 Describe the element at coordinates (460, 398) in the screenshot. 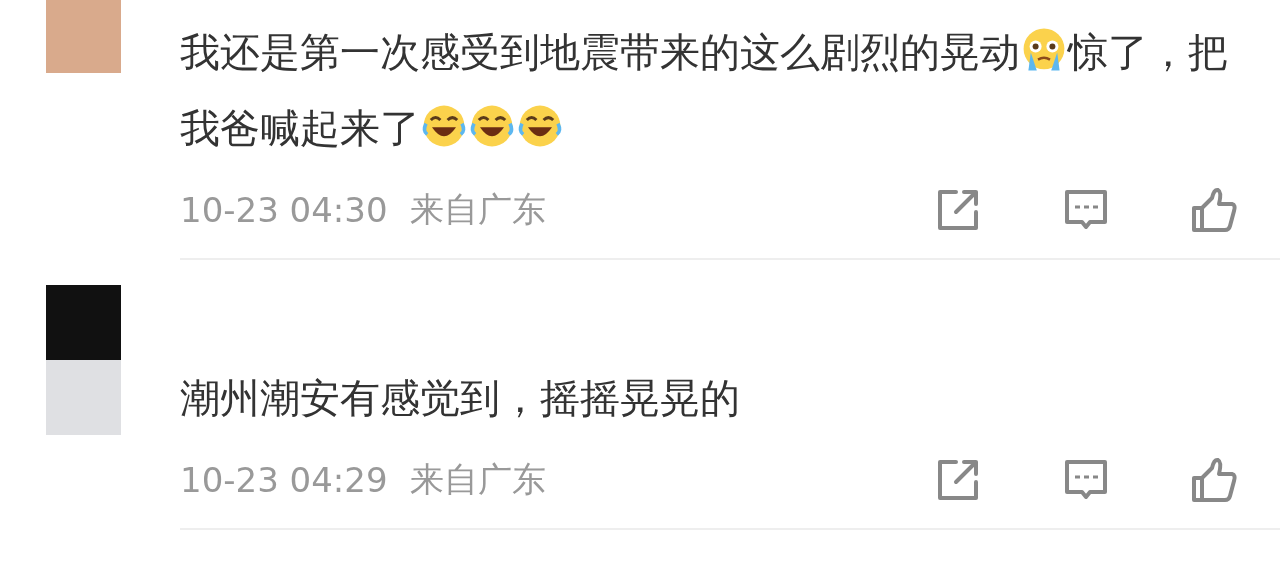

I see `comment-text: 潮州潮安有感觉到，摇摇晃晃的` at that location.